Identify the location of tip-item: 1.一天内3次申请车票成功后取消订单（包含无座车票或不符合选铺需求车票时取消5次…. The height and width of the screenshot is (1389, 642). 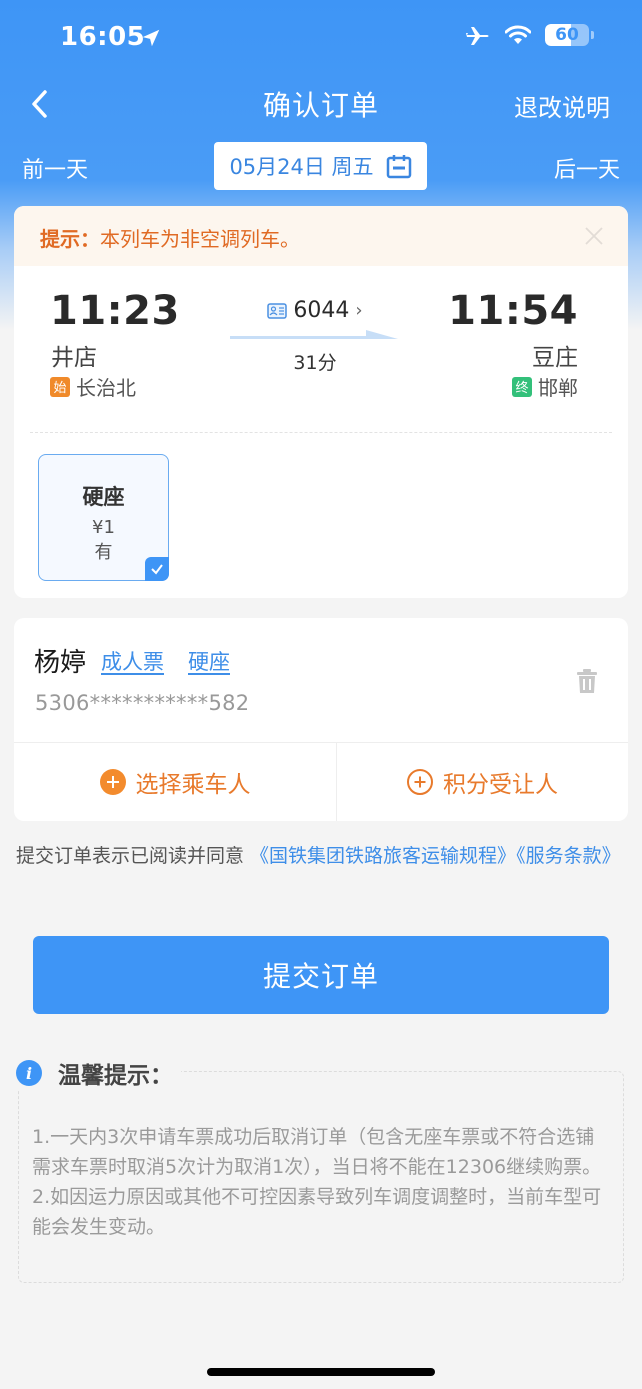
(317, 1152).